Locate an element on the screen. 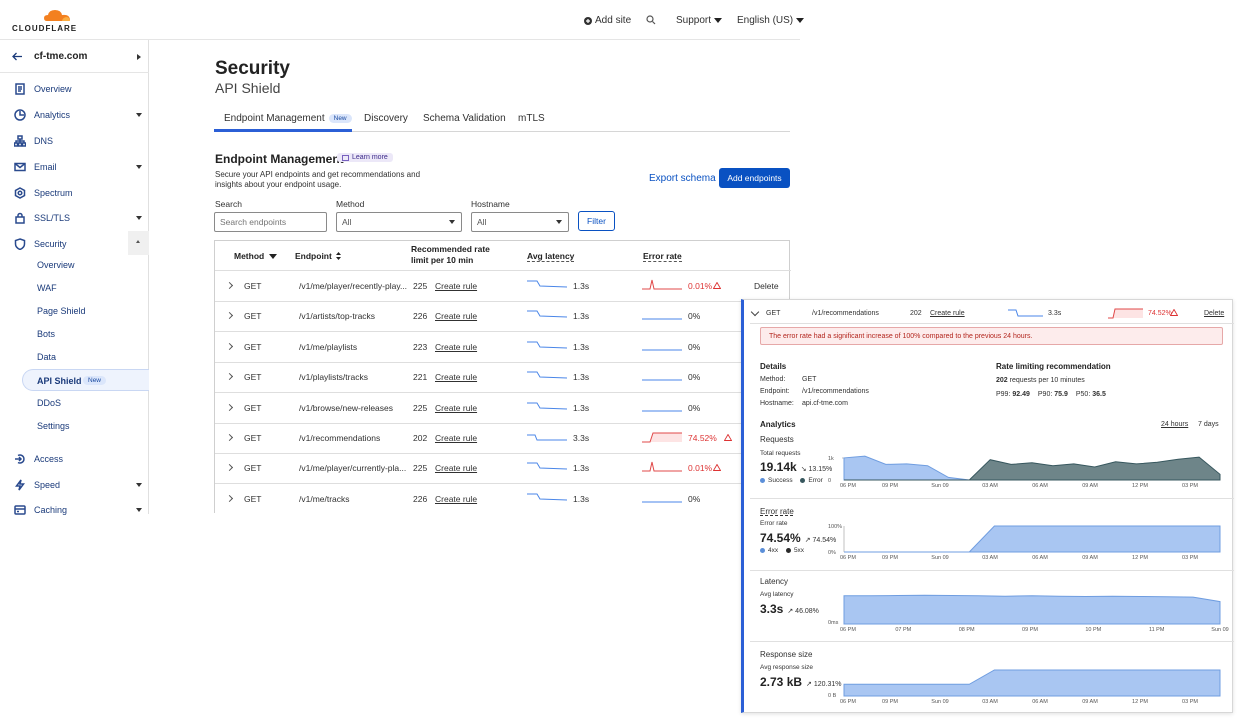  sidebar-item-speed: Speed is located at coordinates (77, 485).